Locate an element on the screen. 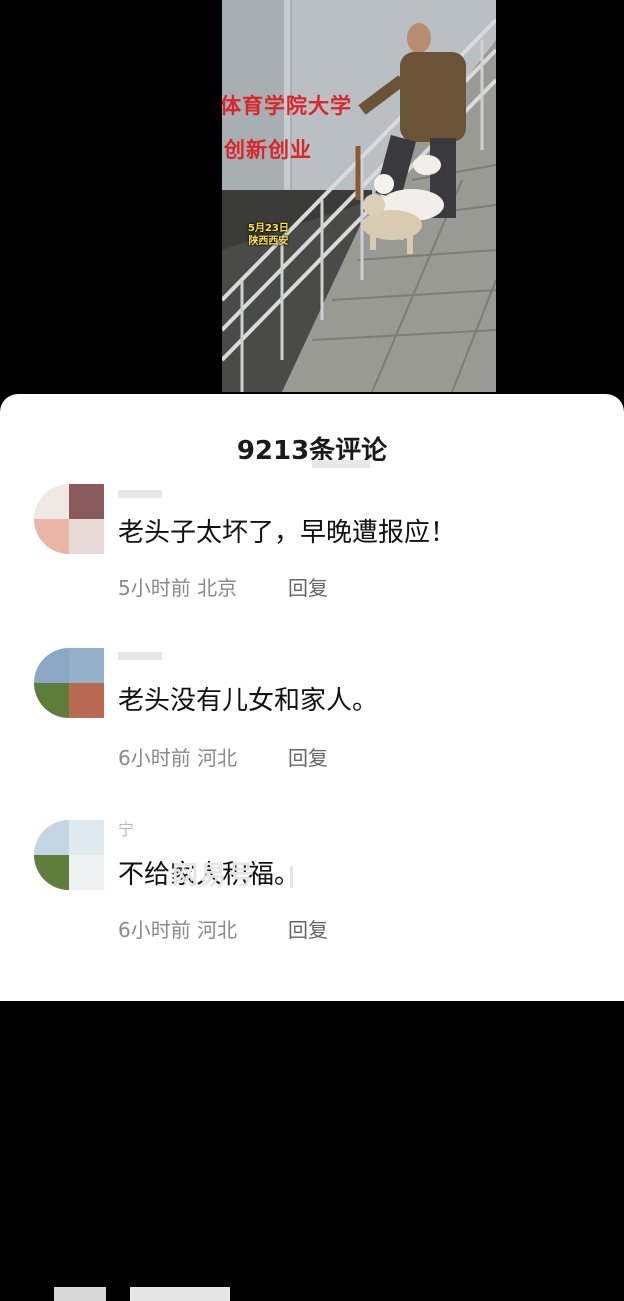 This screenshot has width=624, height=1301. video-player: 体育学院大学 创新创业 5月23日 陕西西安 is located at coordinates (359, 196).